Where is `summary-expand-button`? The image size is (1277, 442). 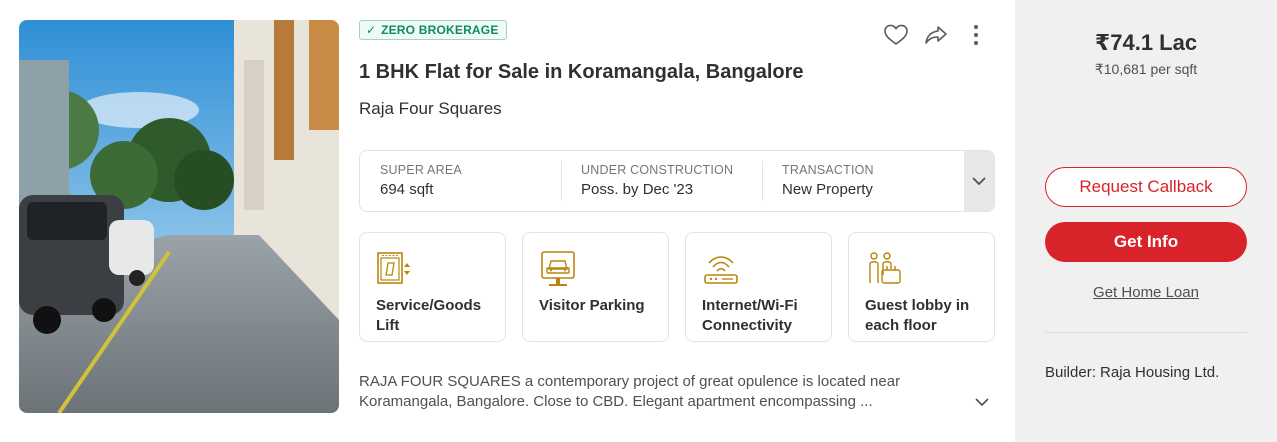 summary-expand-button is located at coordinates (979, 181).